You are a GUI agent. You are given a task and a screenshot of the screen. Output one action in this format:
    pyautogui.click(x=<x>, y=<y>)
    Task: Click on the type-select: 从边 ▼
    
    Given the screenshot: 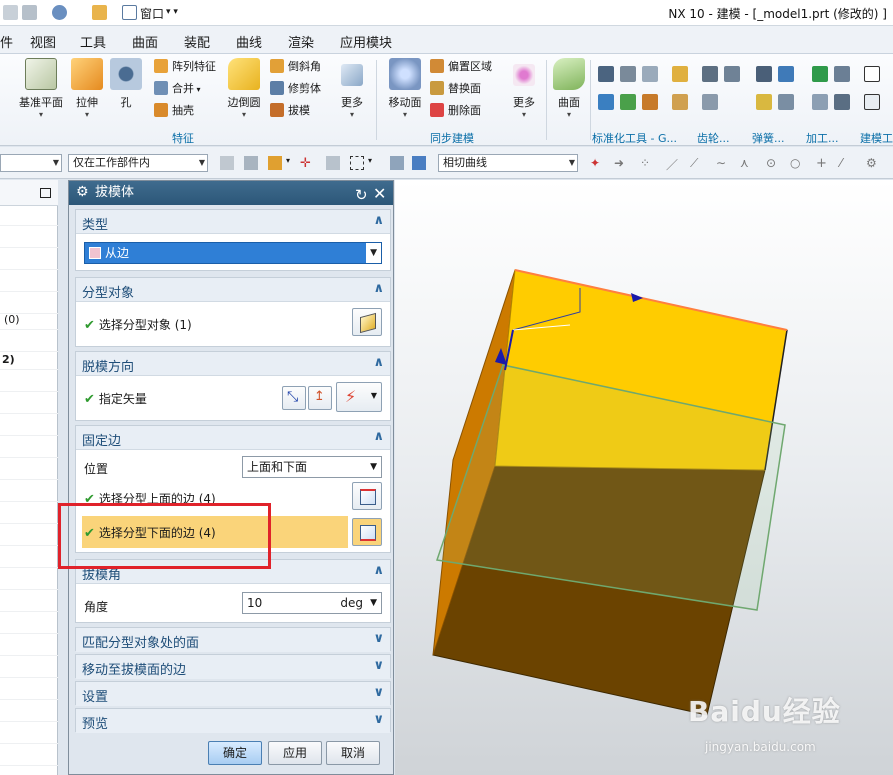 What is the action you would take?
    pyautogui.click(x=233, y=253)
    